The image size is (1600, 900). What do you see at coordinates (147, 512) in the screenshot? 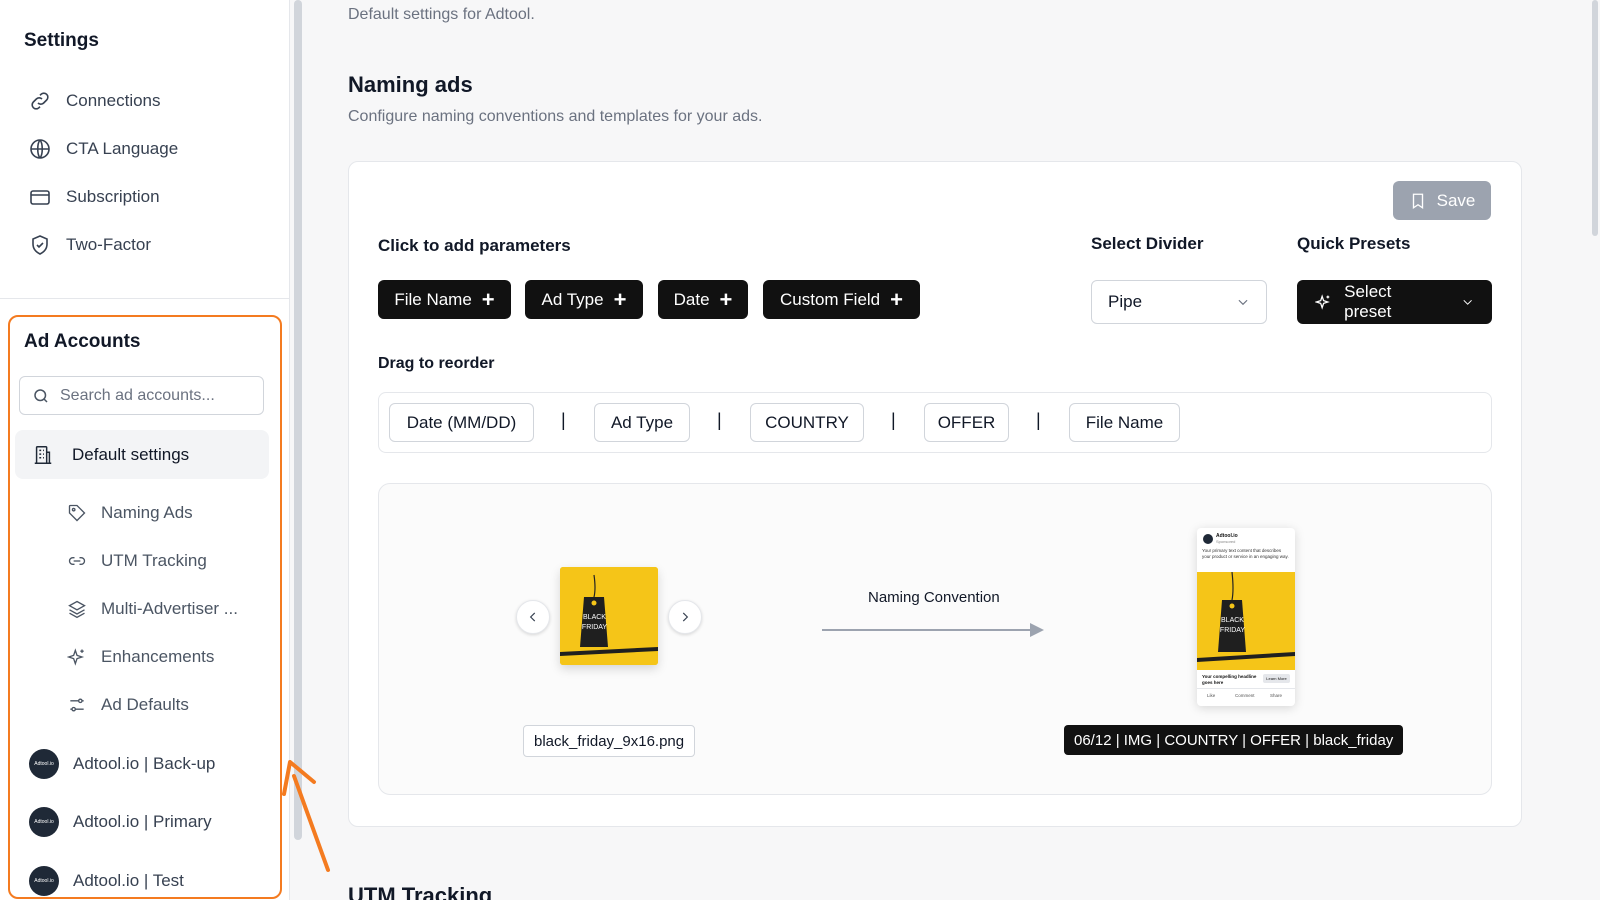
I see `sub-item-label: Naming Ads` at bounding box center [147, 512].